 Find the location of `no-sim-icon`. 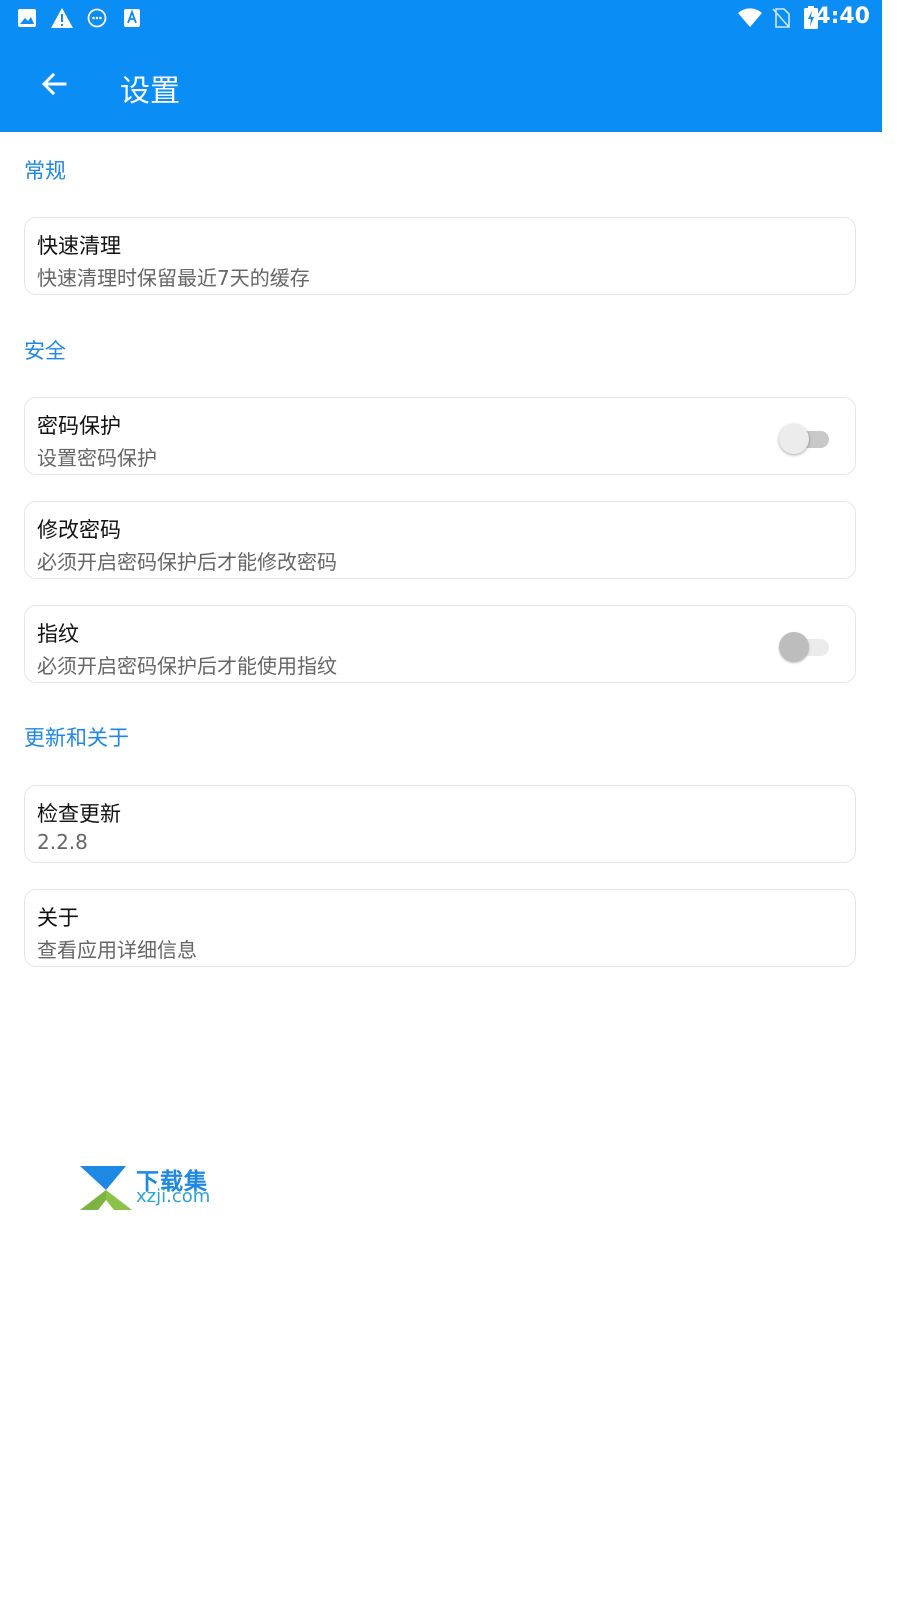

no-sim-icon is located at coordinates (781, 18).